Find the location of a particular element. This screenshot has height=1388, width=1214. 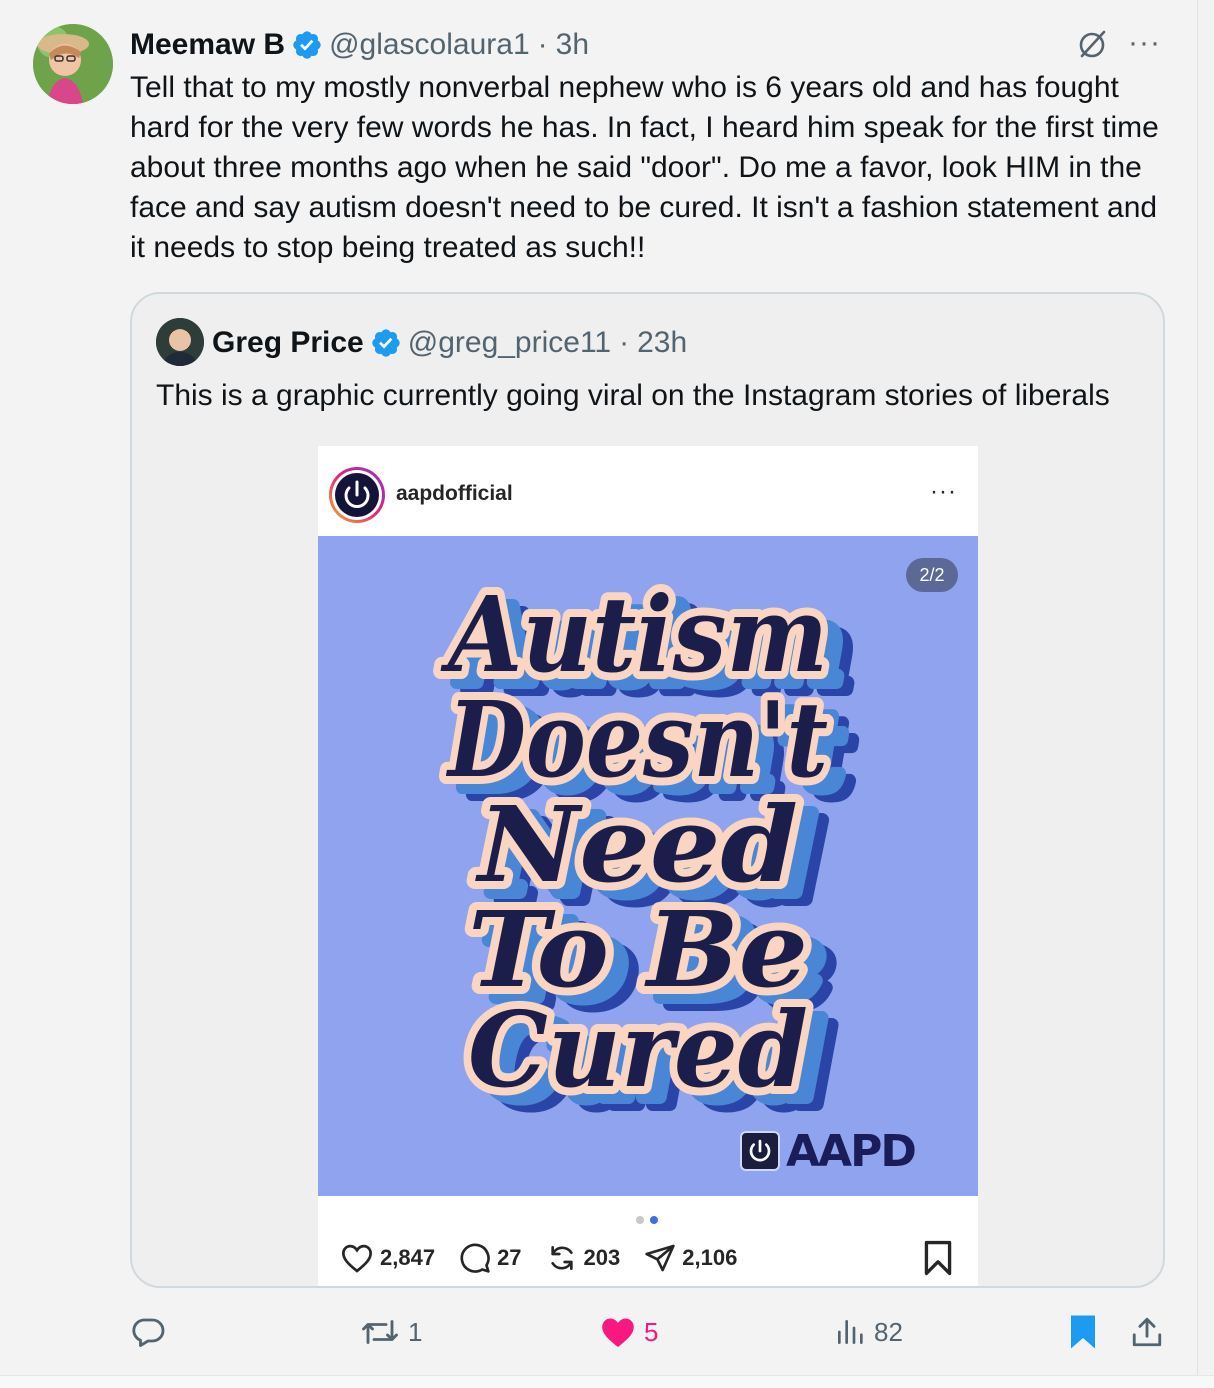

power-icon is located at coordinates (760, 1151).